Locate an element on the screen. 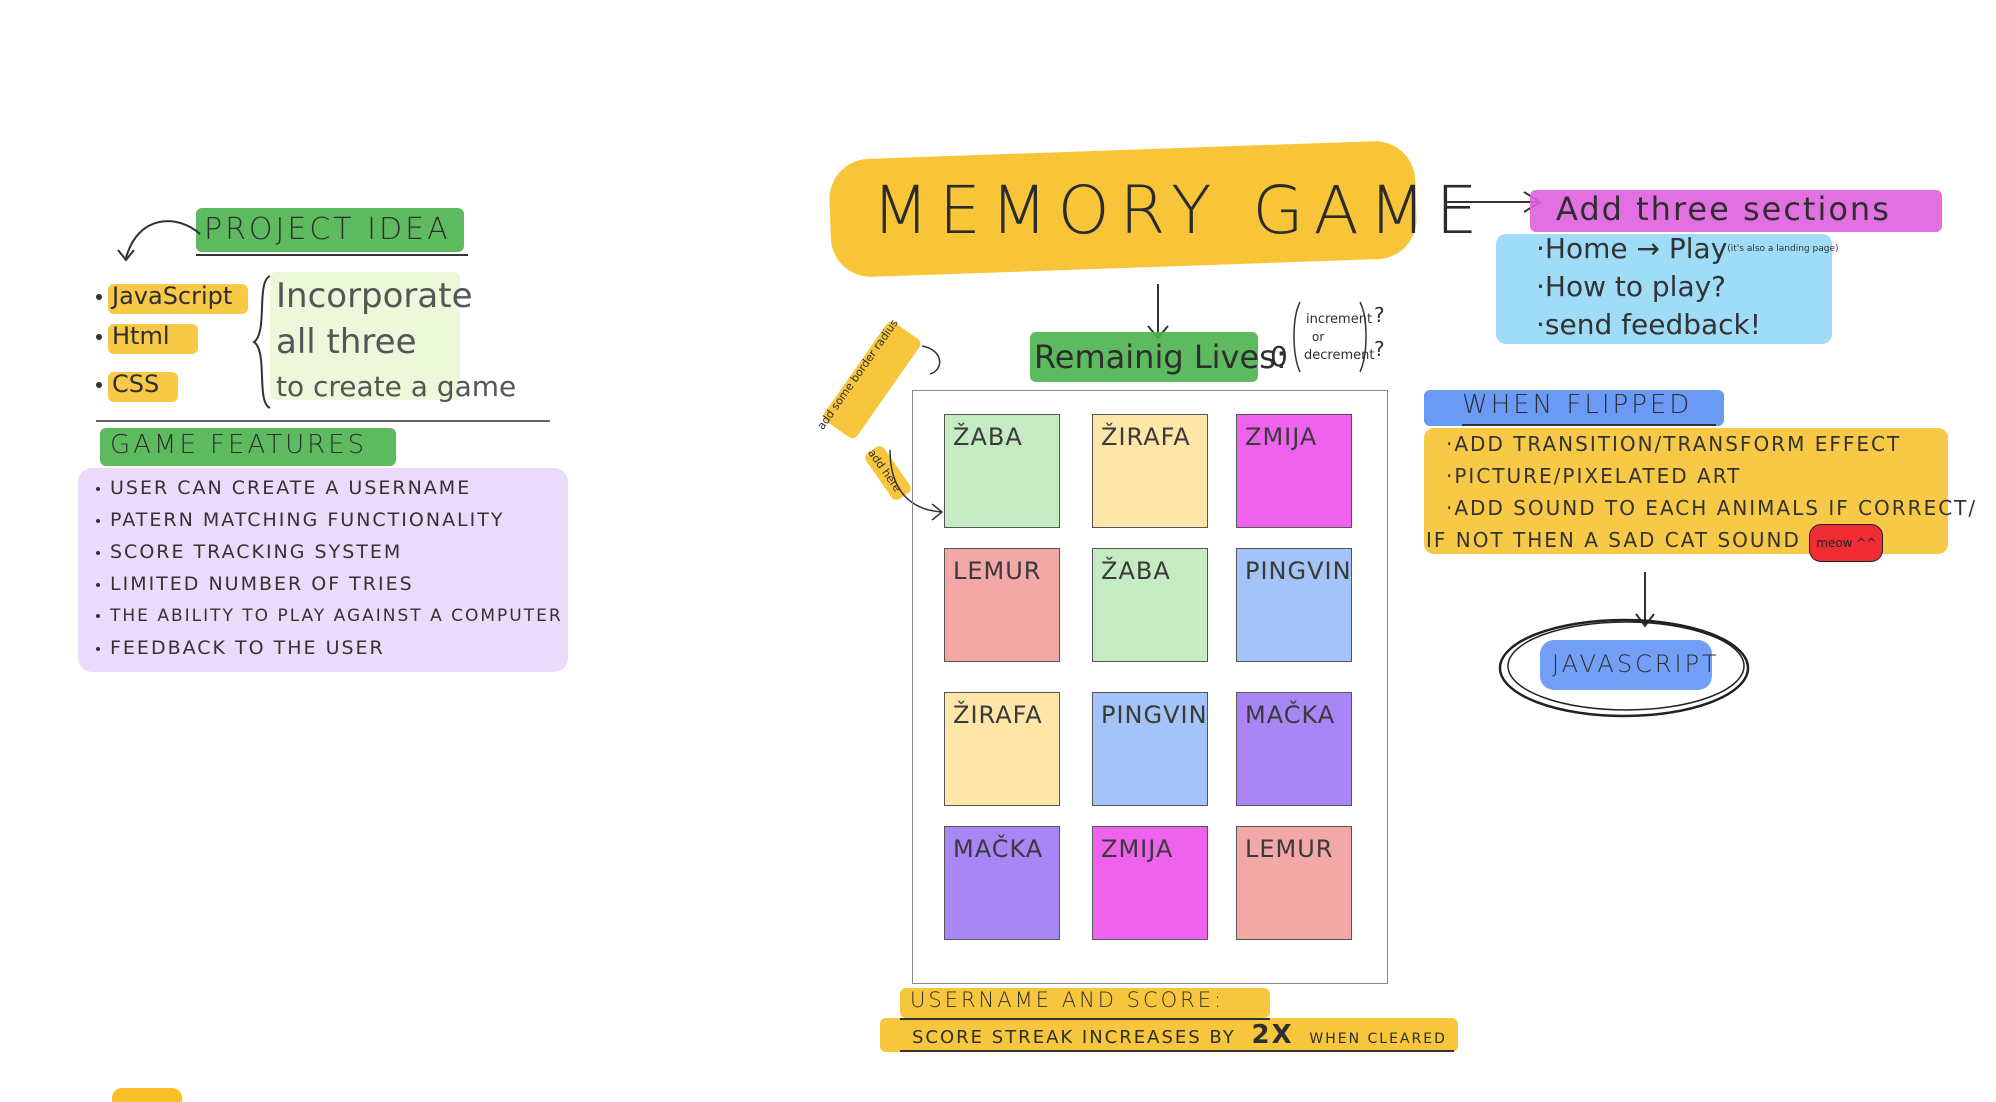  list-item: Feedback to the user is located at coordinates (336, 648).